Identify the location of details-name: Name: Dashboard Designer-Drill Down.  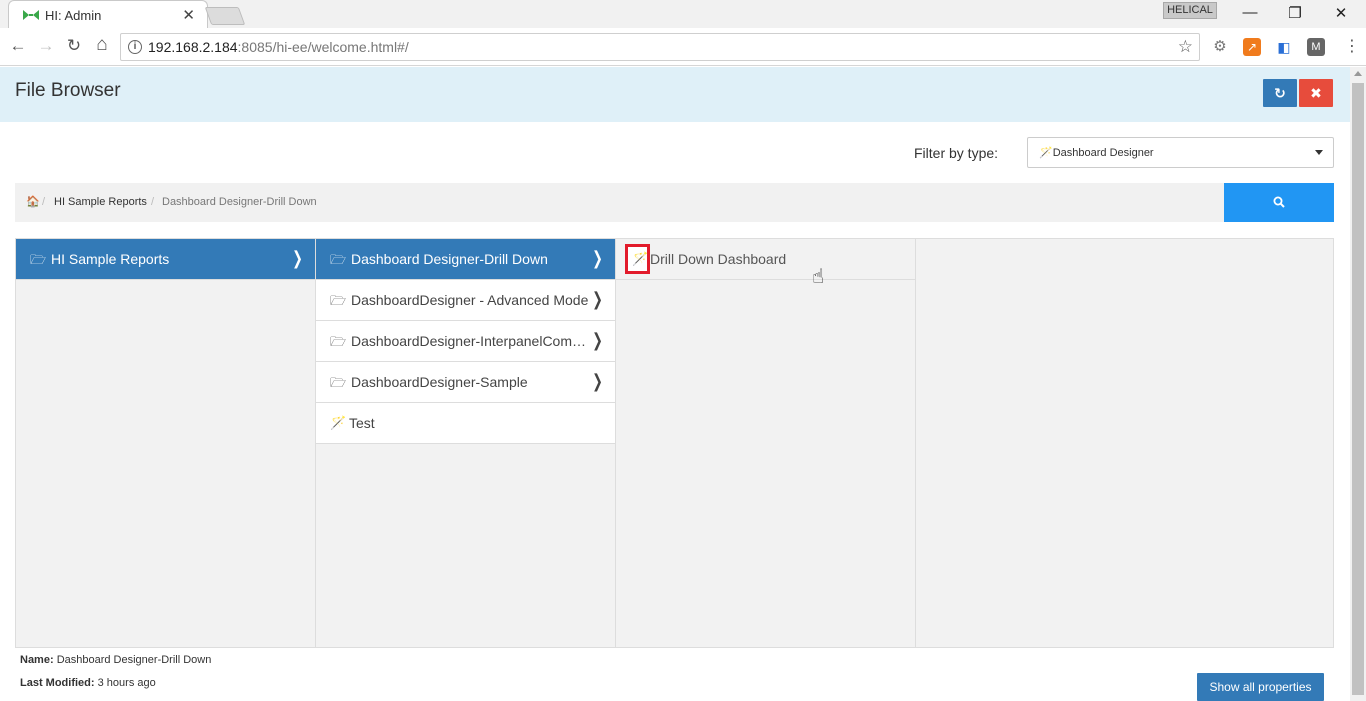
(116, 660).